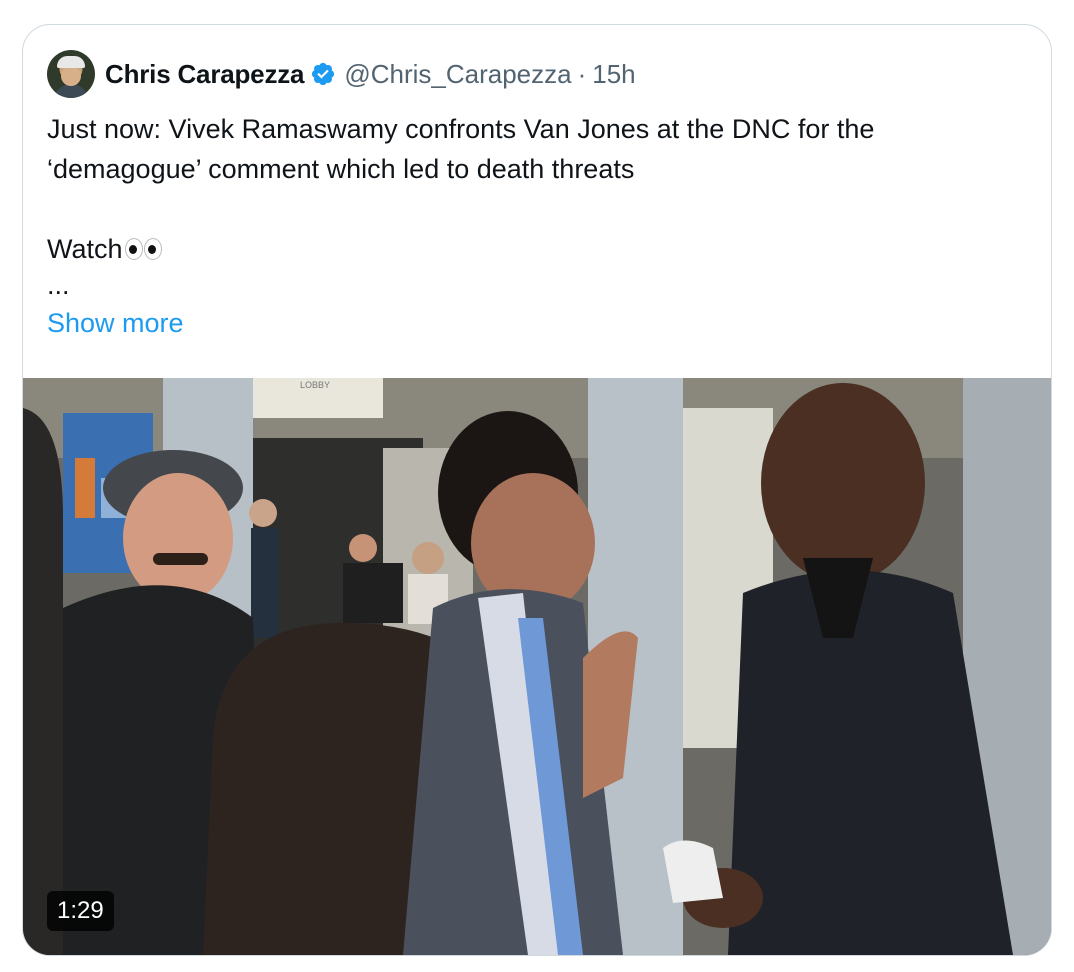 The height and width of the screenshot is (972, 1074). Describe the element at coordinates (315, 385) in the screenshot. I see `sign-text: LOBBY` at that location.